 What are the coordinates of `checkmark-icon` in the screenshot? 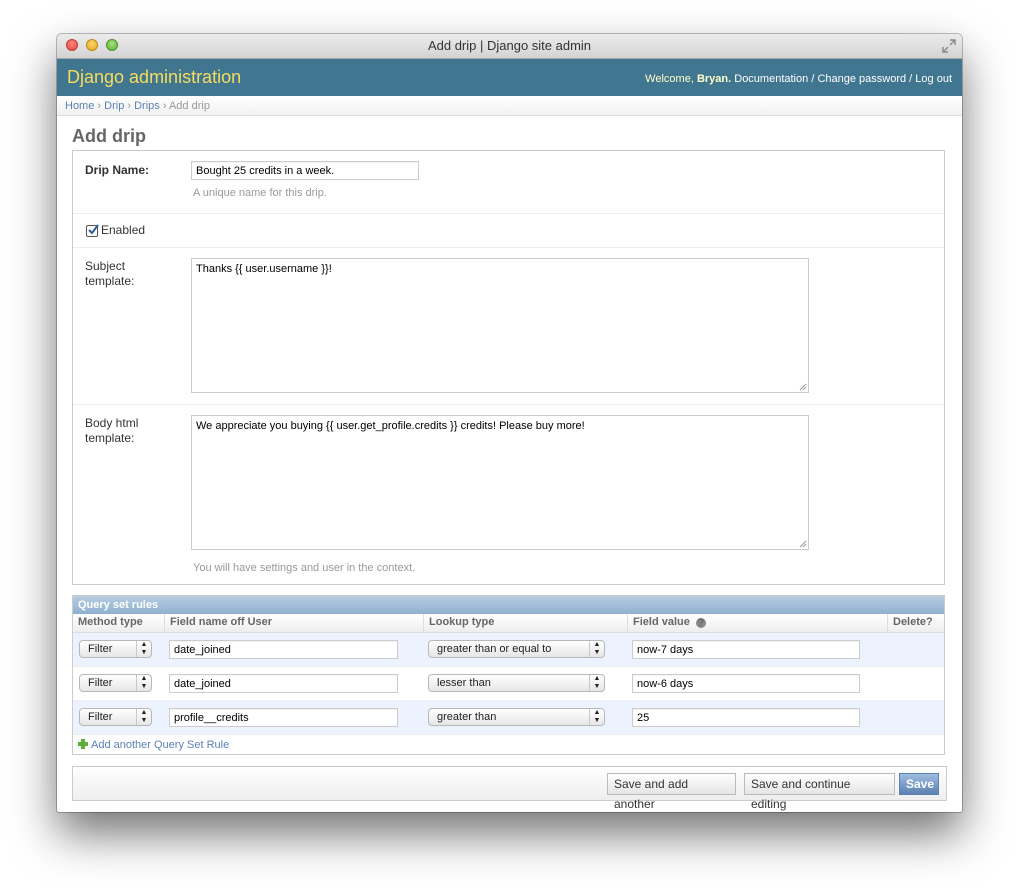 It's located at (93, 229).